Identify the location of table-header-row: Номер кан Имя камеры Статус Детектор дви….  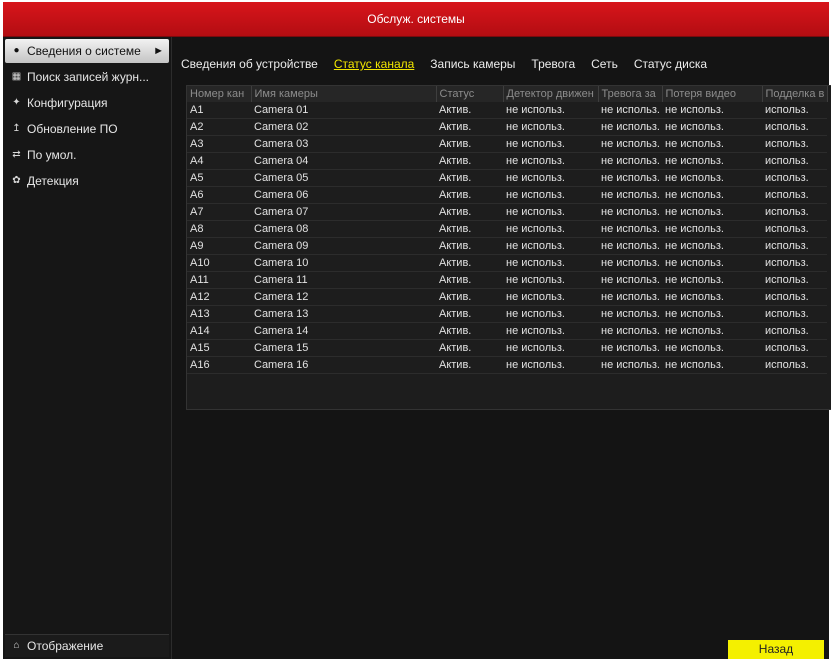
(507, 94).